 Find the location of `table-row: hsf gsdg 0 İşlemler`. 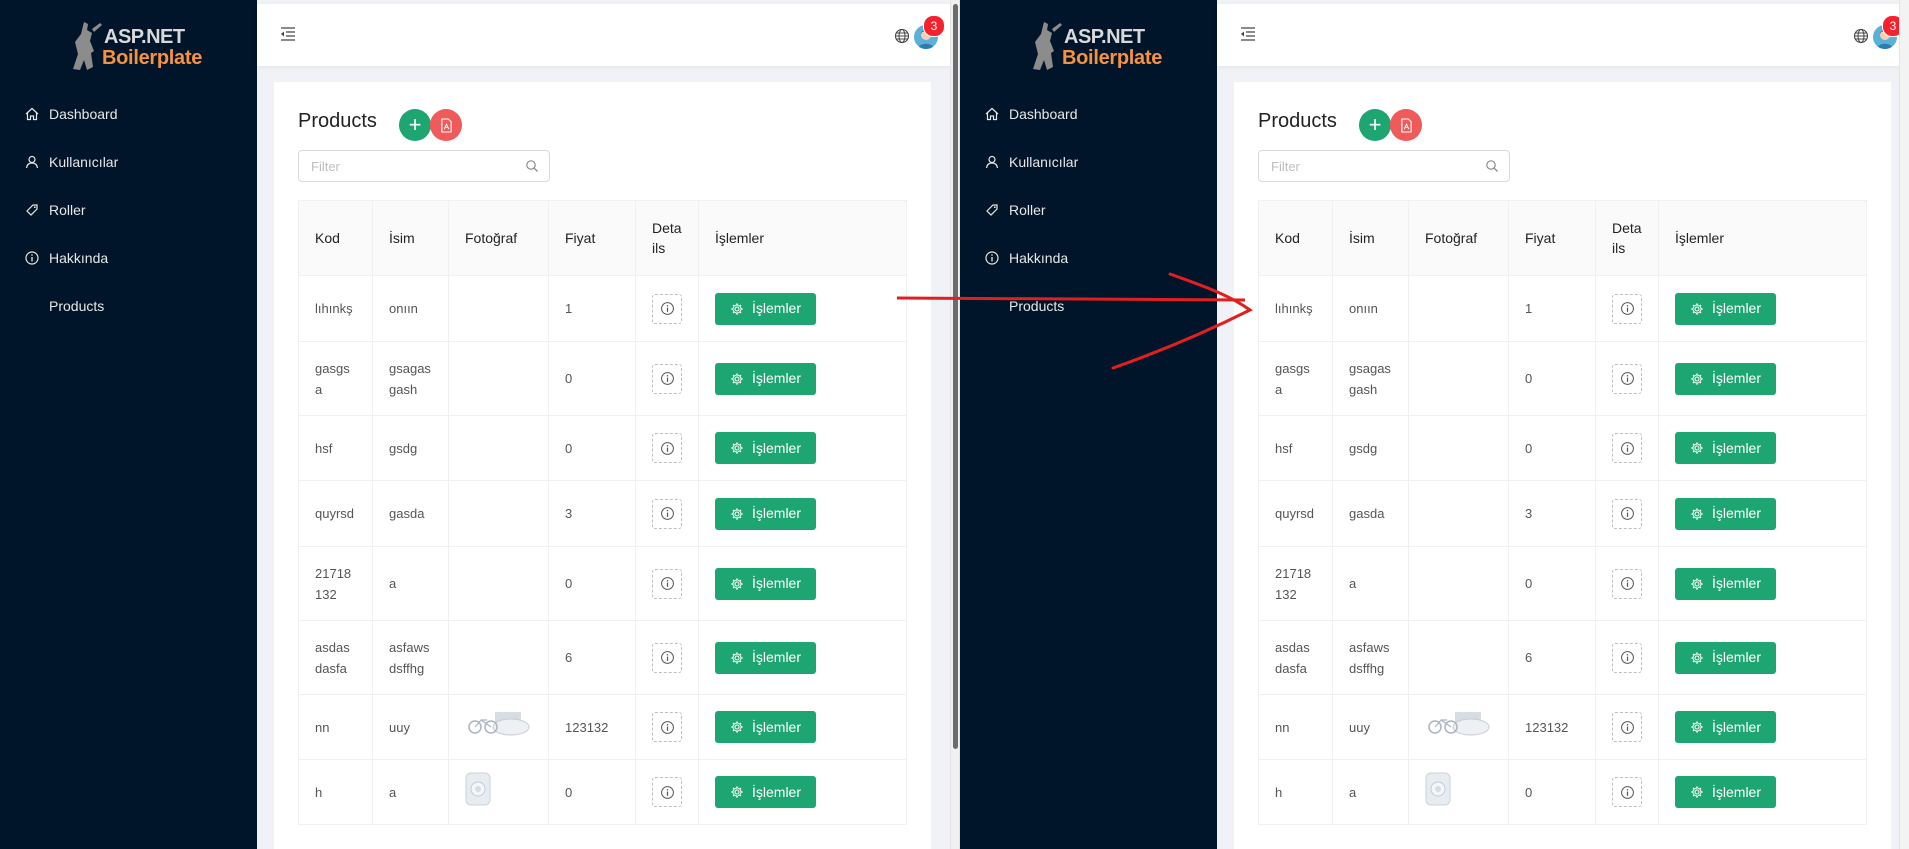

table-row: hsf gsdg 0 İşlemler is located at coordinates (1562, 448).